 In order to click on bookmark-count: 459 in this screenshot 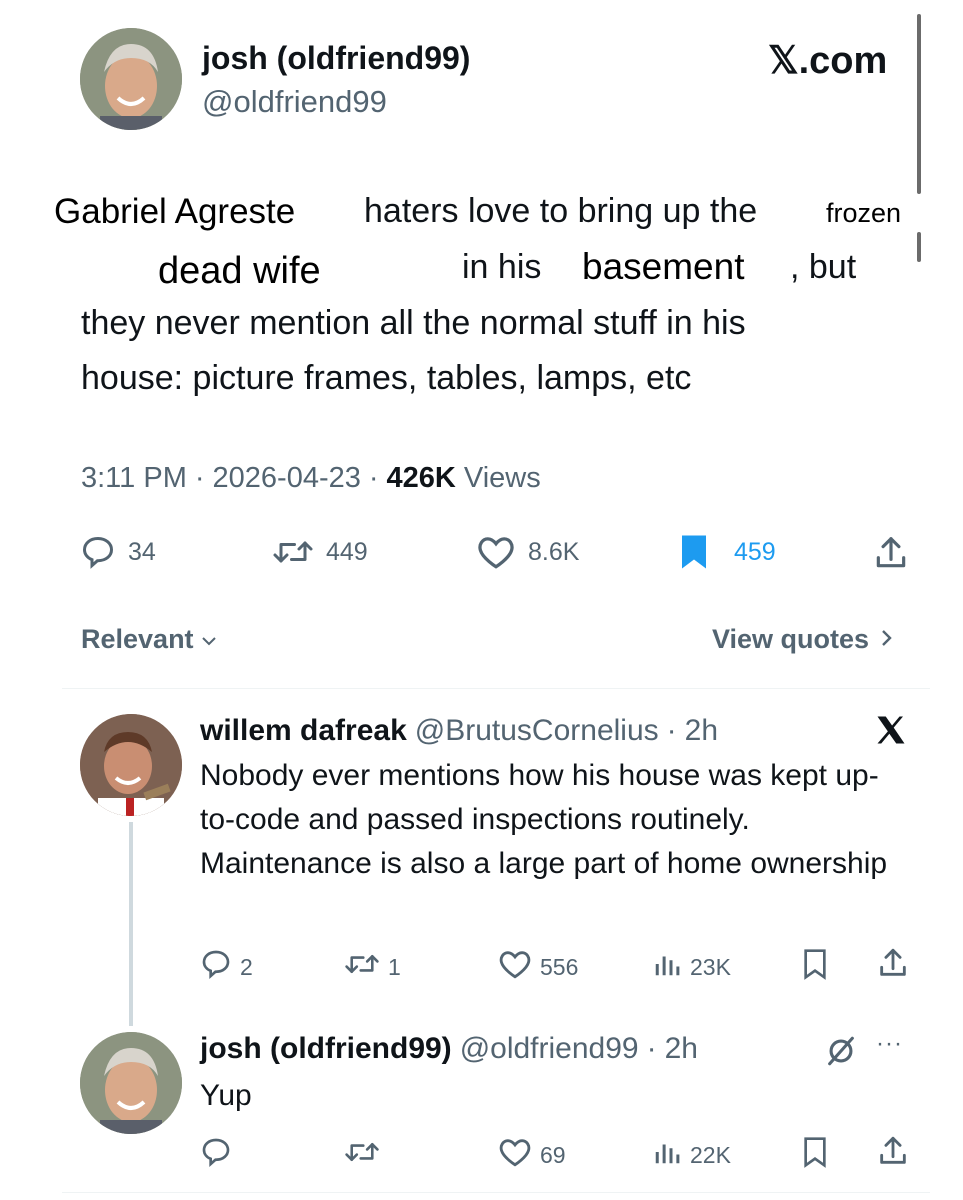, I will do `click(755, 551)`.